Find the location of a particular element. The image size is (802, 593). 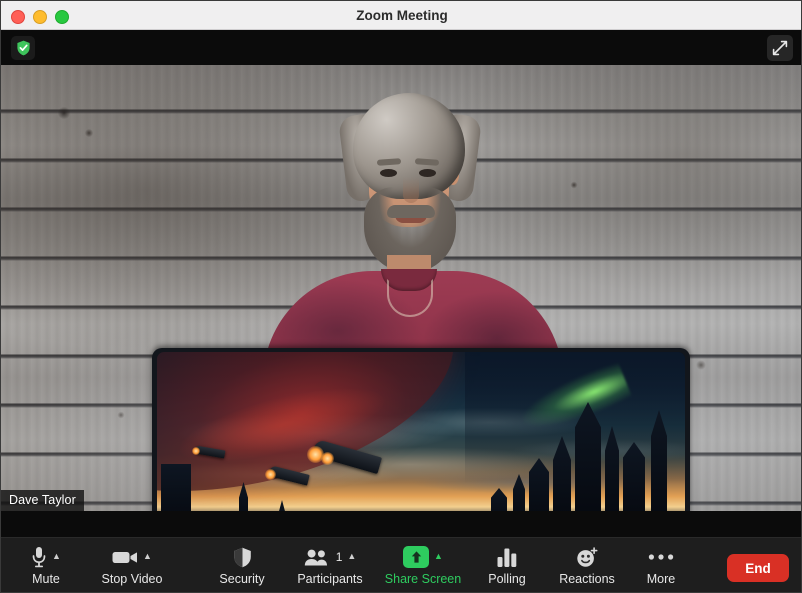

stop-video-chevron-up-icon: ▲ is located at coordinates (147, 556).